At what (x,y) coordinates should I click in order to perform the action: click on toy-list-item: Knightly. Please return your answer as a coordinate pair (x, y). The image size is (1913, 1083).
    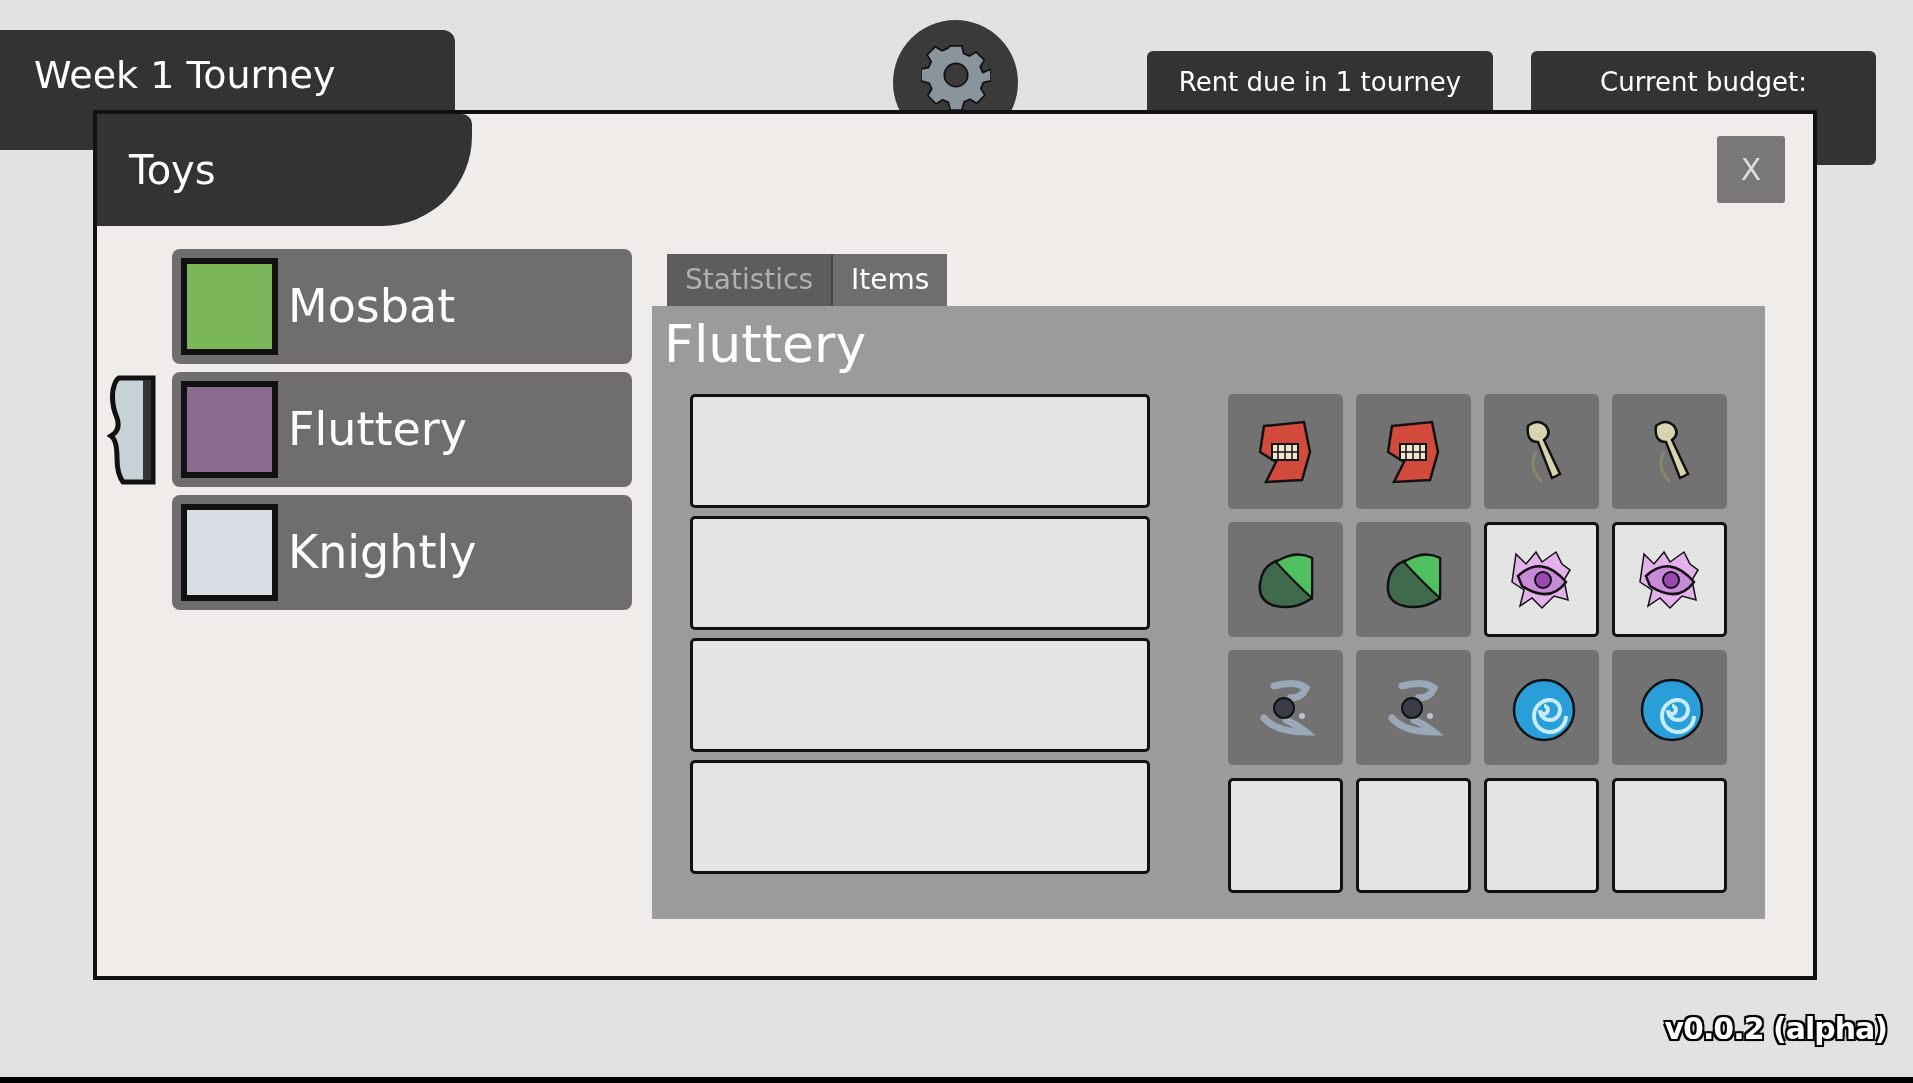
    Looking at the image, I should click on (402, 552).